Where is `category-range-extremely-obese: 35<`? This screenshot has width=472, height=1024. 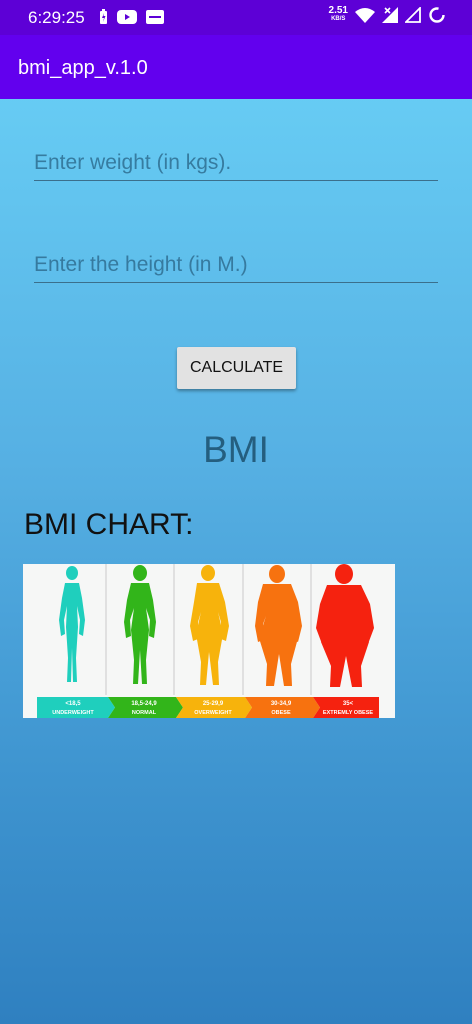 category-range-extremely-obese: 35< is located at coordinates (348, 704).